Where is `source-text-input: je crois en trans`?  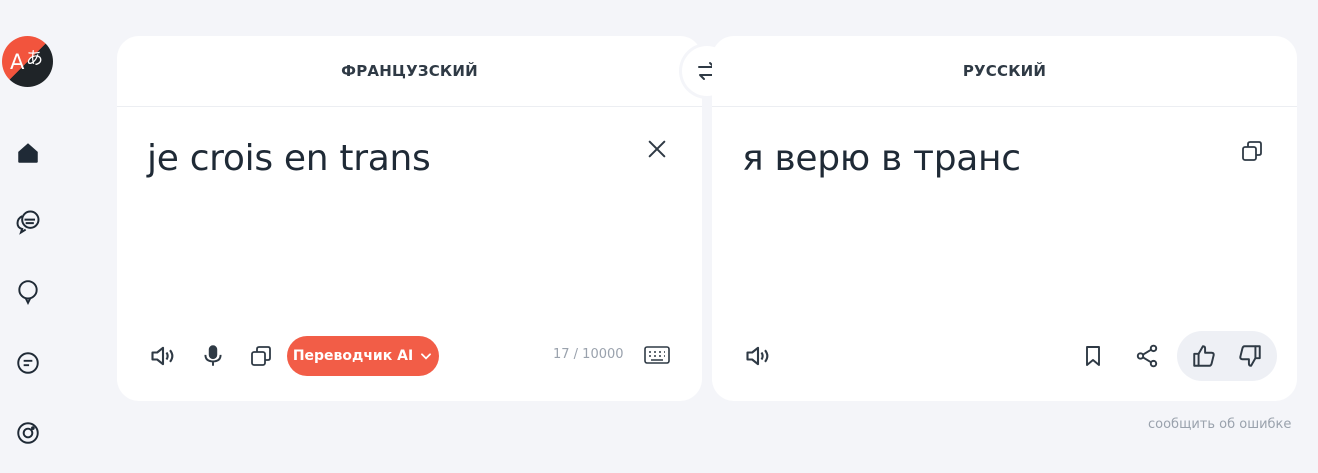 source-text-input: je crois en trans is located at coordinates (289, 158).